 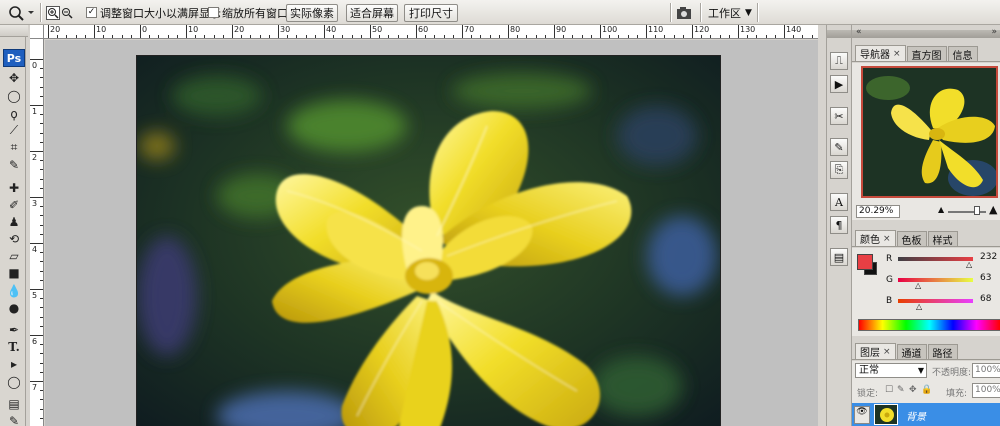 What do you see at coordinates (14, 77) in the screenshot?
I see `move-tool-icon: ✥` at bounding box center [14, 77].